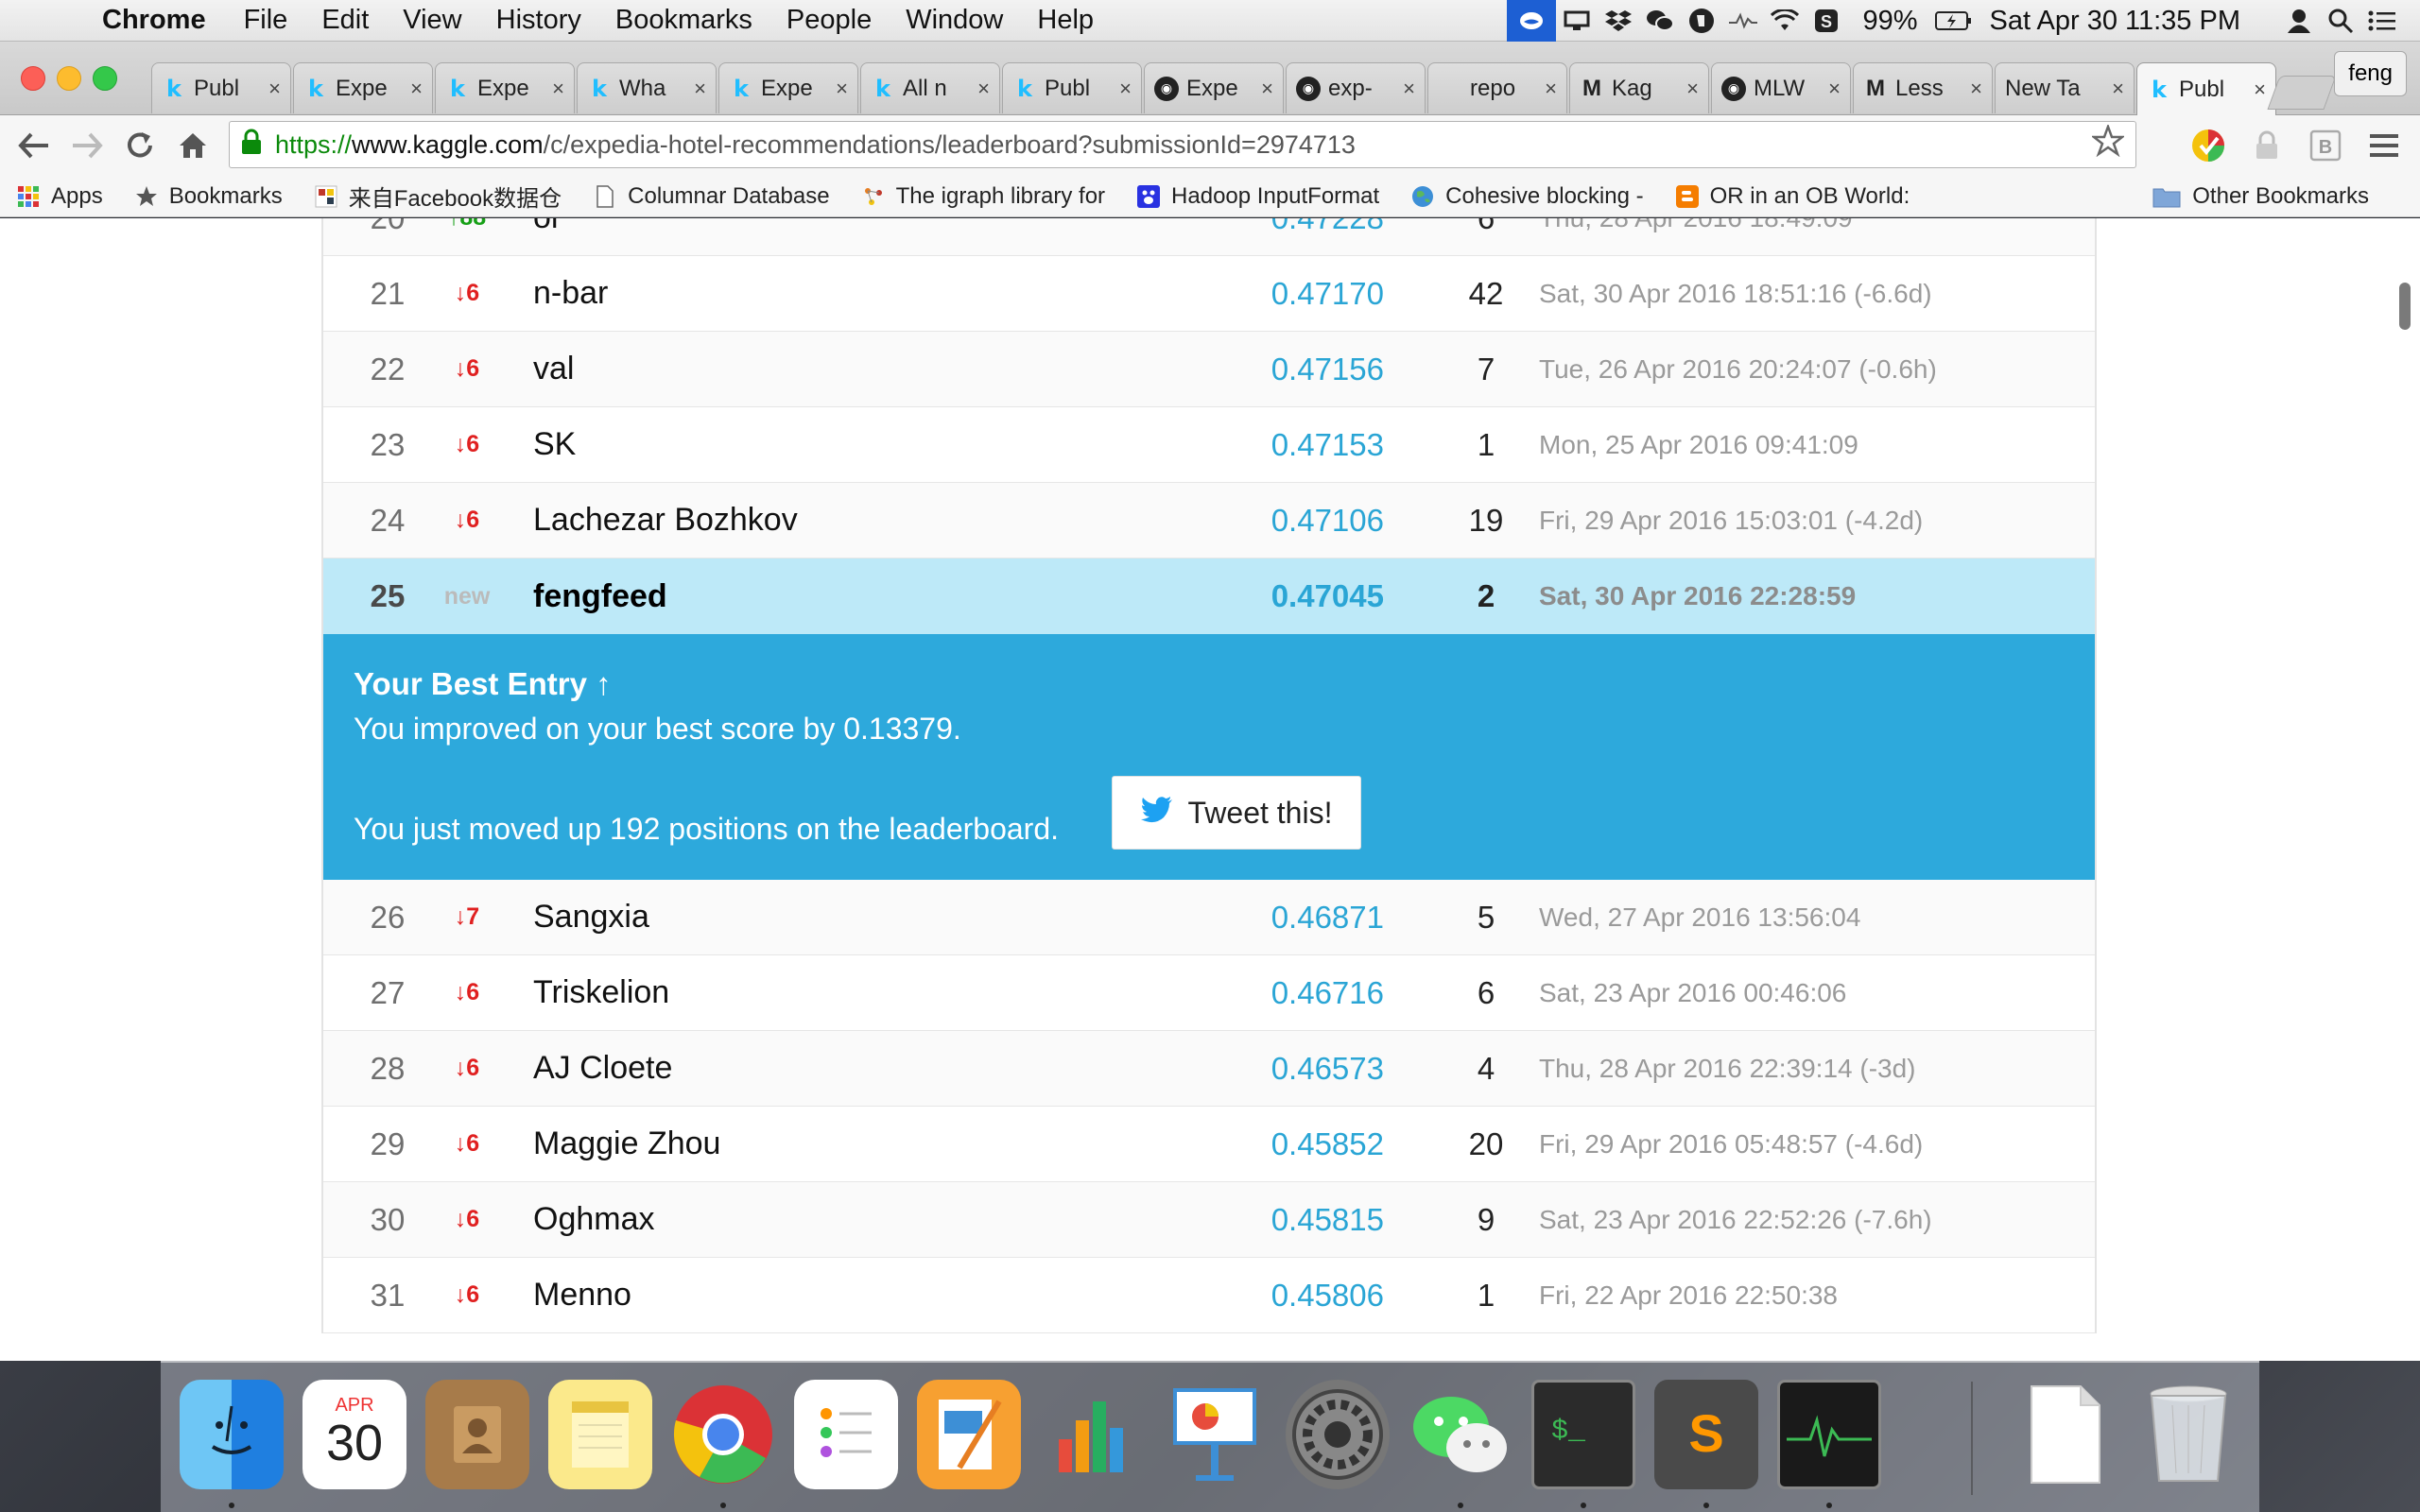 This screenshot has height=1512, width=2420. What do you see at coordinates (1781, 87) in the screenshot?
I see `browser-tab: ◉ MLW ×` at bounding box center [1781, 87].